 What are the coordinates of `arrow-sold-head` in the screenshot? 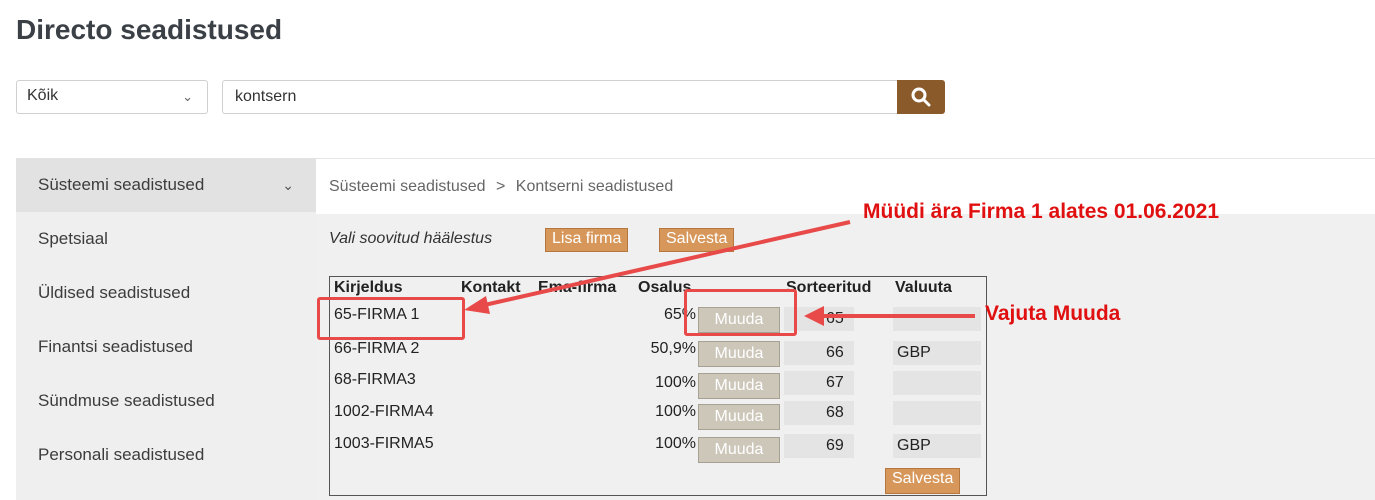 It's located at (477, 305).